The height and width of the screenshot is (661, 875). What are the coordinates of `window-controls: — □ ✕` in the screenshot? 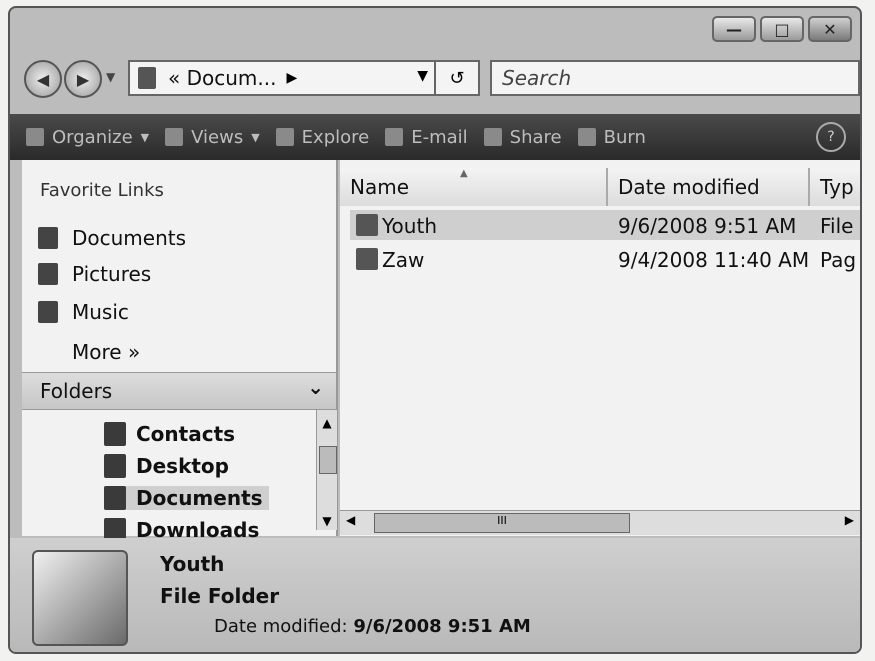 It's located at (780, 29).